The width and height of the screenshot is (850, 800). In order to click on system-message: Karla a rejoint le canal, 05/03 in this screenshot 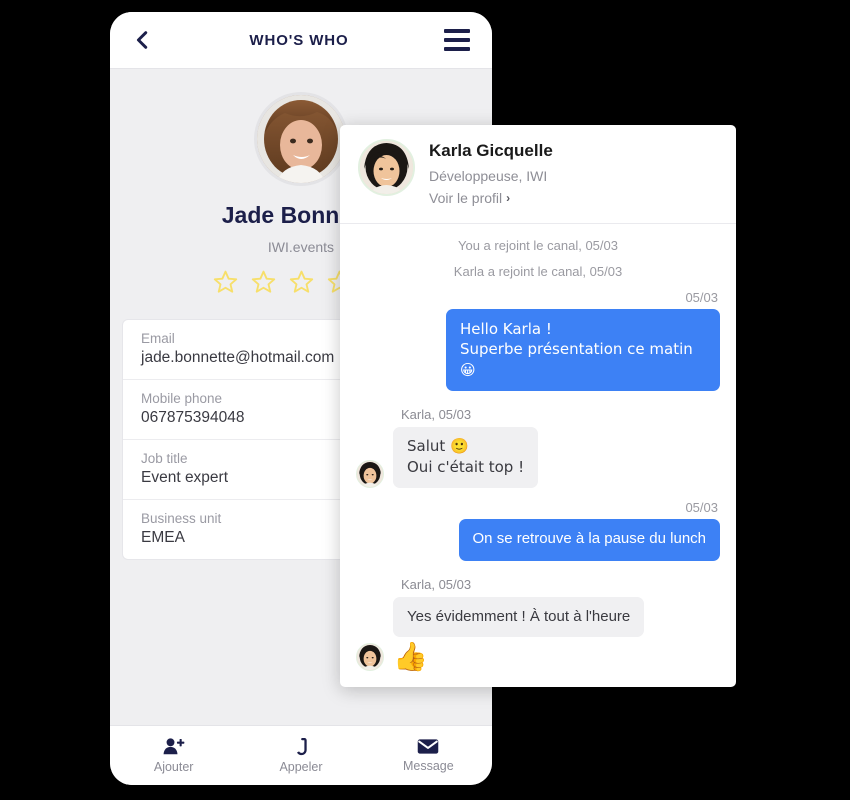, I will do `click(538, 271)`.